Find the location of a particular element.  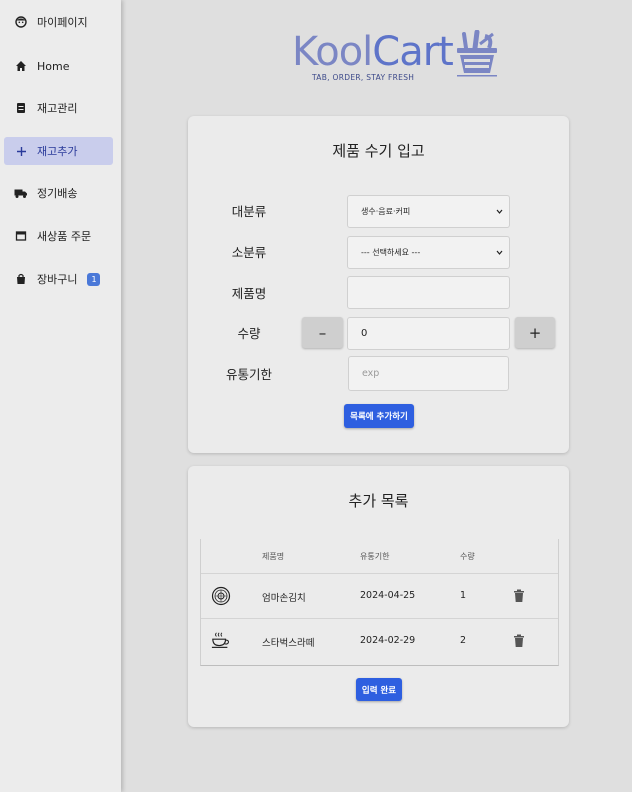

row-quantity: 2 is located at coordinates (463, 640).